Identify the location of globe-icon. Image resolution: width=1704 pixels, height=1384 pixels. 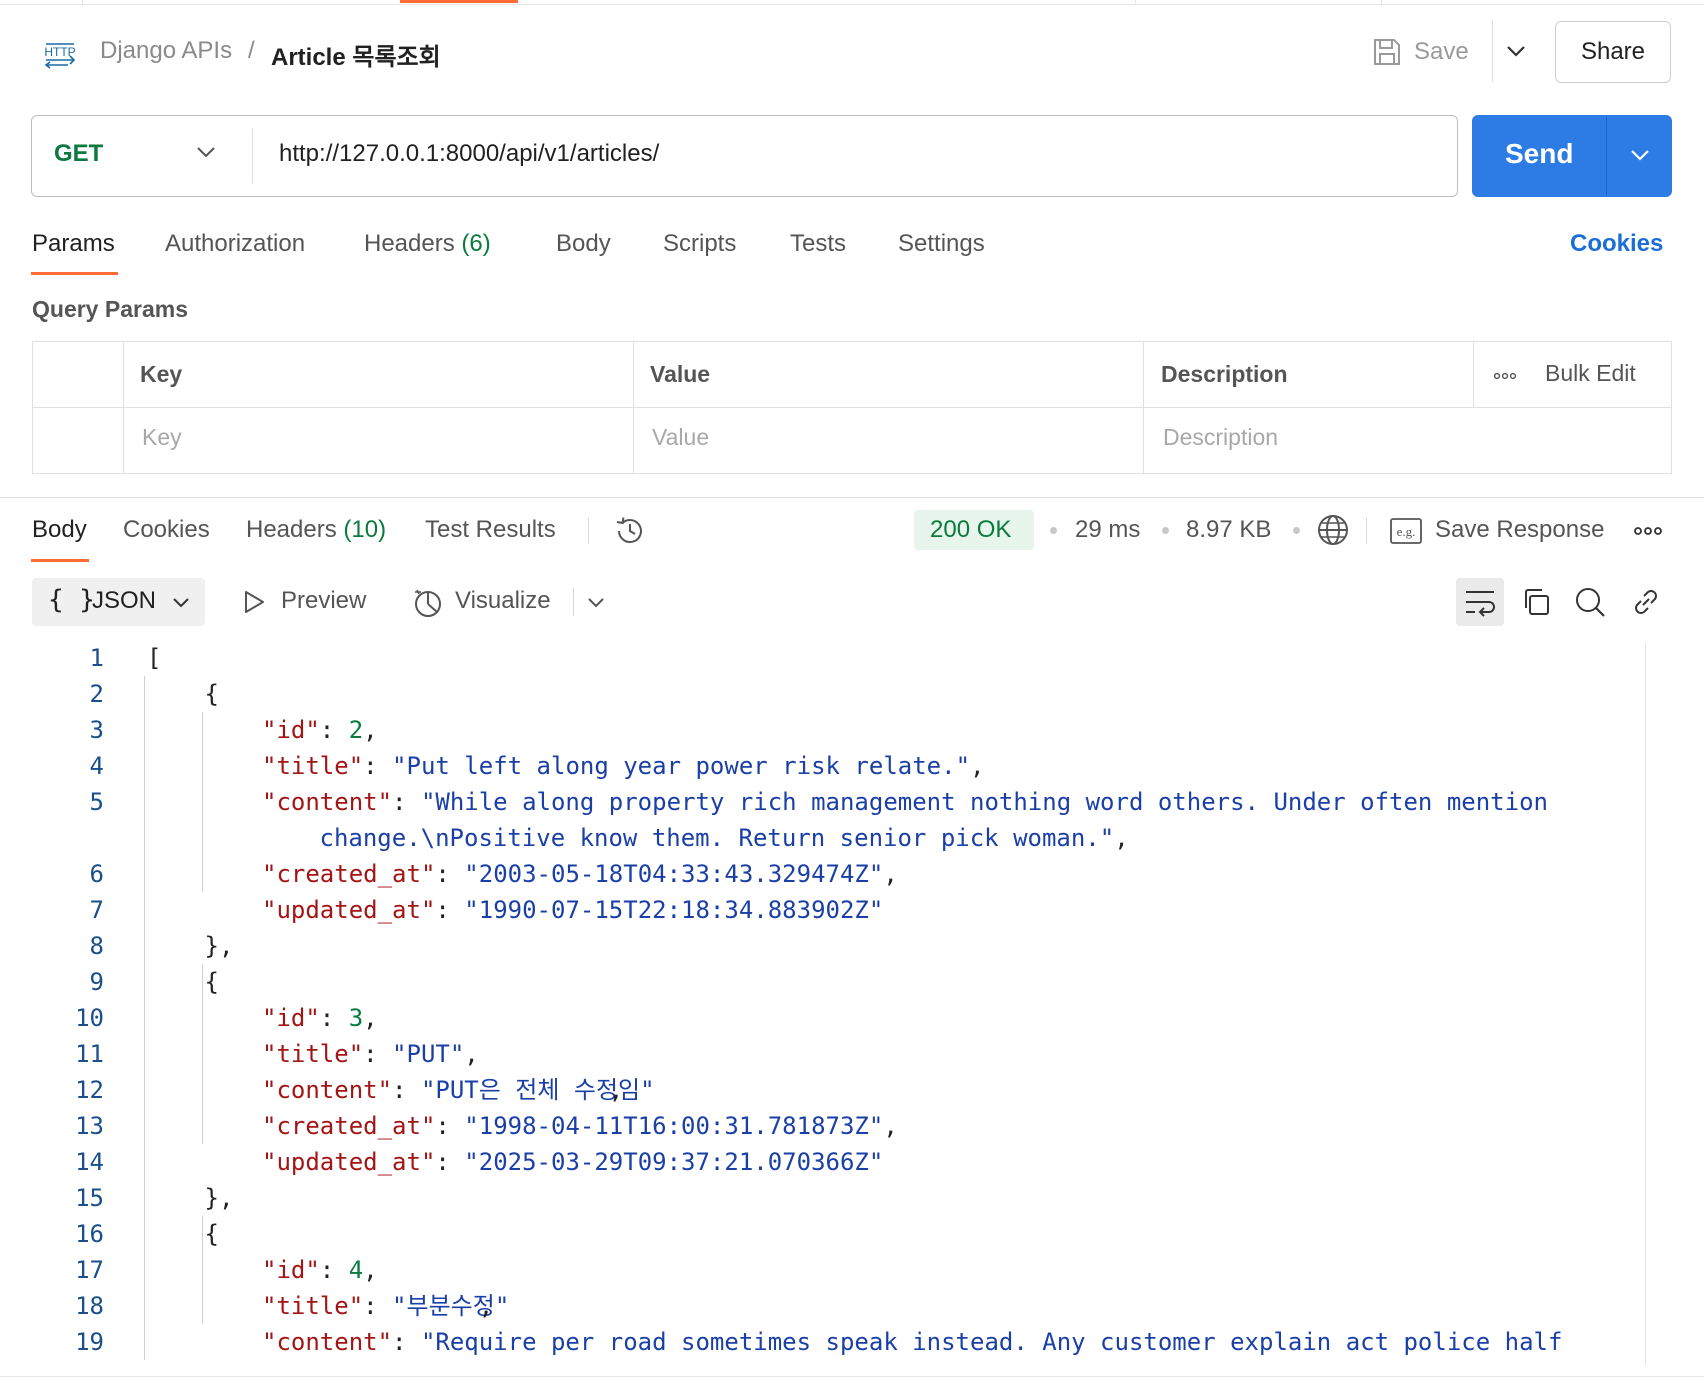
(1333, 530).